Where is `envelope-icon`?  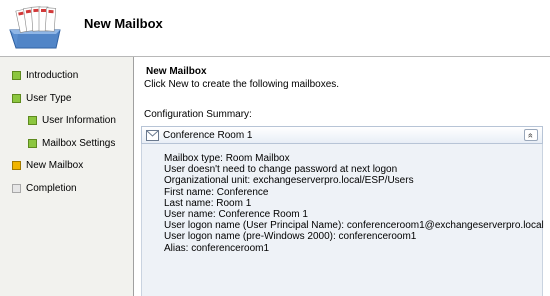 envelope-icon is located at coordinates (152, 135).